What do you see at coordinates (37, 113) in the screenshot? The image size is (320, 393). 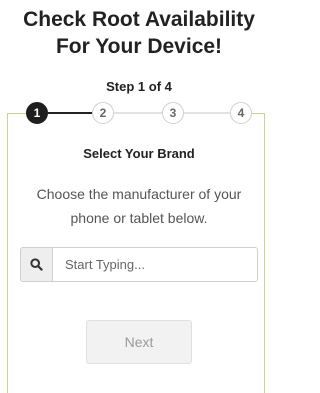 I see `step-1-indicator: 1` at bounding box center [37, 113].